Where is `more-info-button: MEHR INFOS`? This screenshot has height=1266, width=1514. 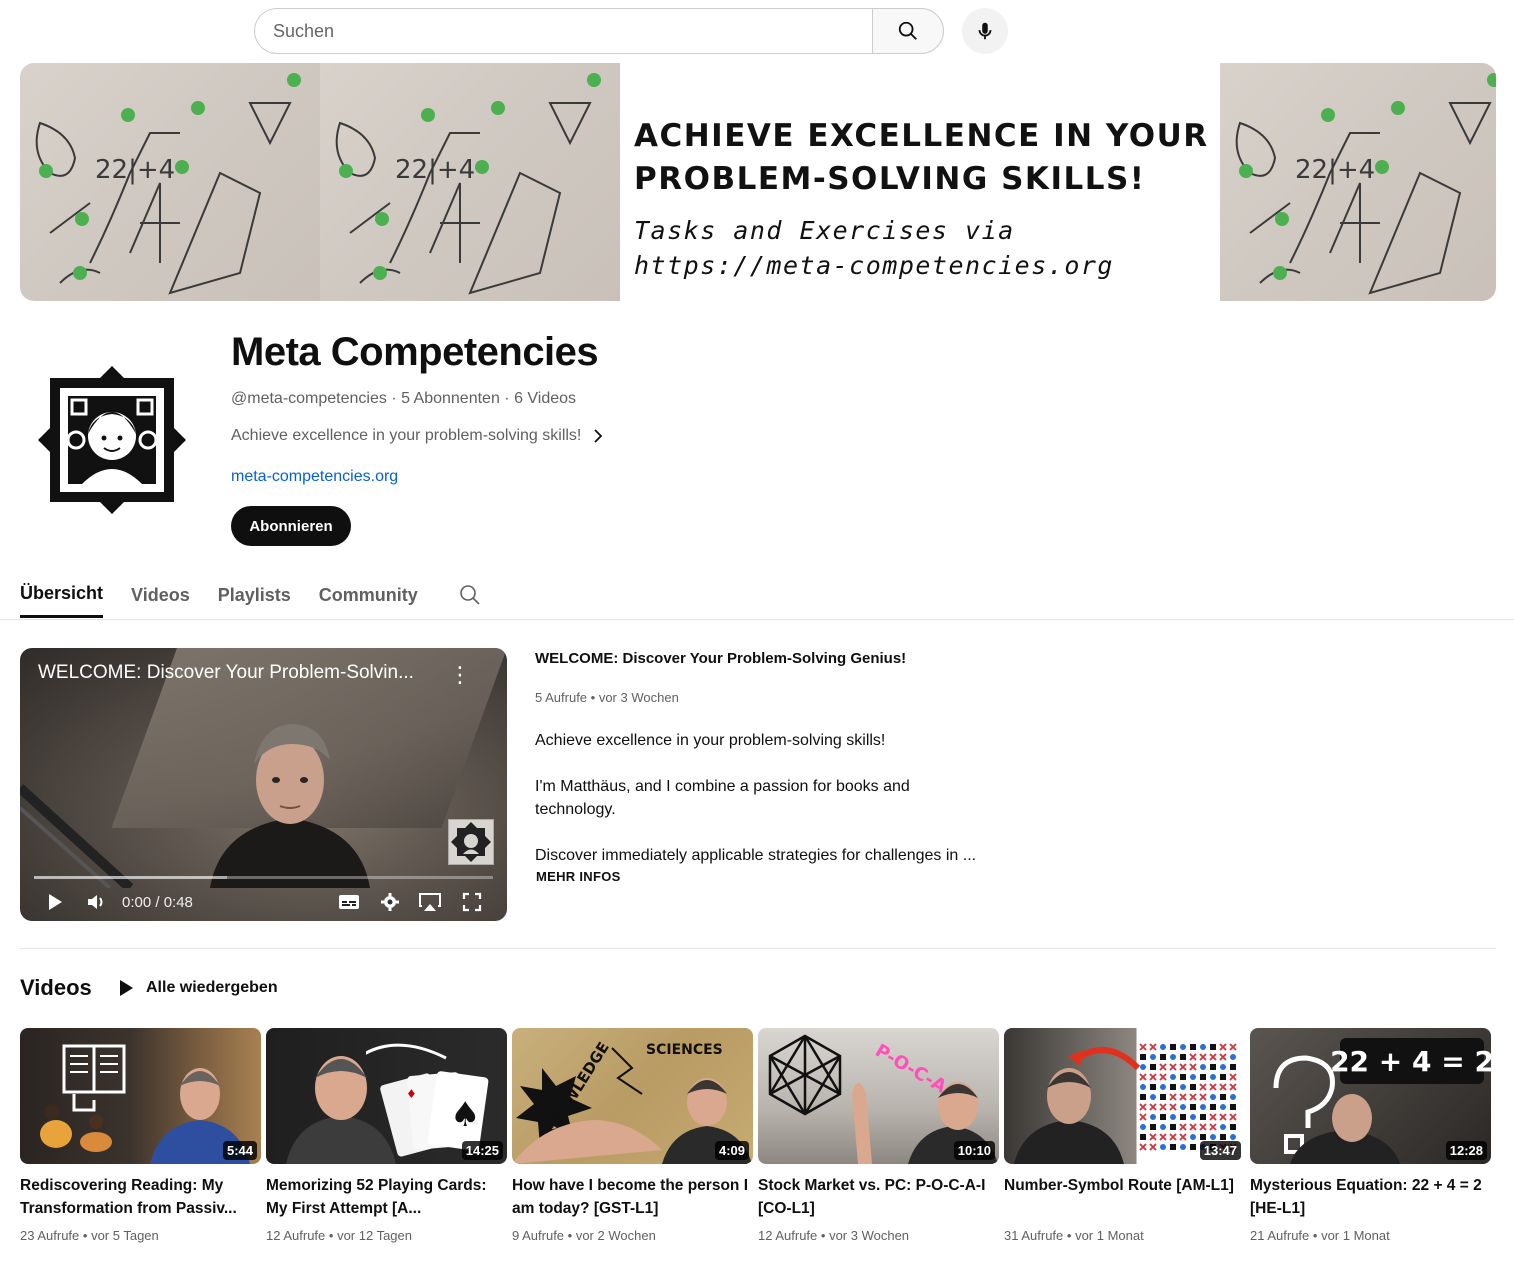
more-info-button: MEHR INFOS is located at coordinates (578, 876).